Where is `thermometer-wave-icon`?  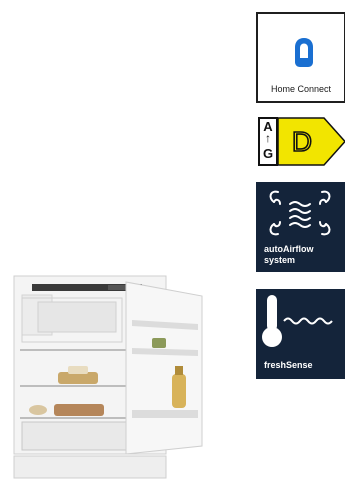 thermometer-wave-icon is located at coordinates (297, 321).